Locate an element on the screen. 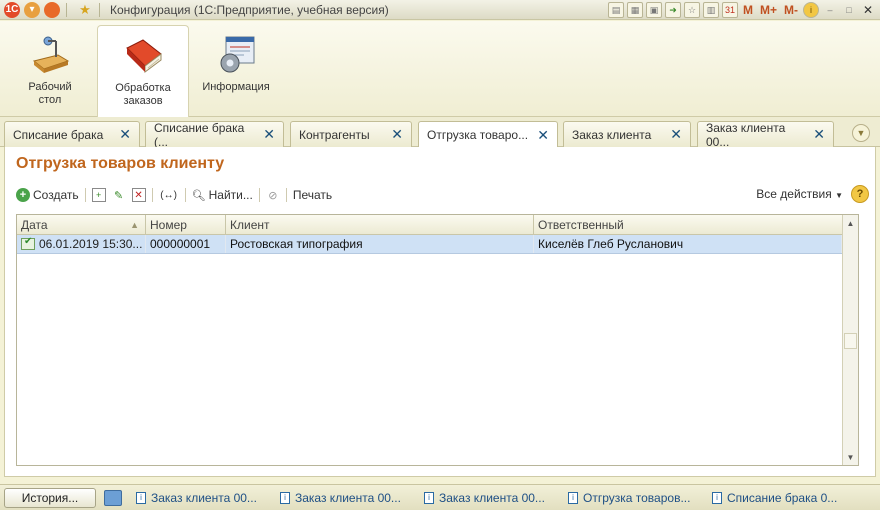  section-orders: Обработка заказов is located at coordinates (143, 71).